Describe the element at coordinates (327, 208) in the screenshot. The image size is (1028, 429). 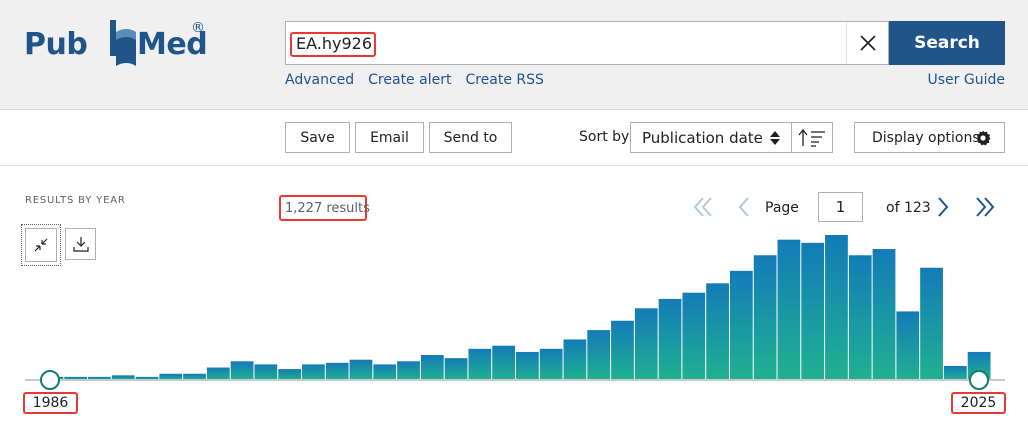
I see `results-count: 1,227 results` at that location.